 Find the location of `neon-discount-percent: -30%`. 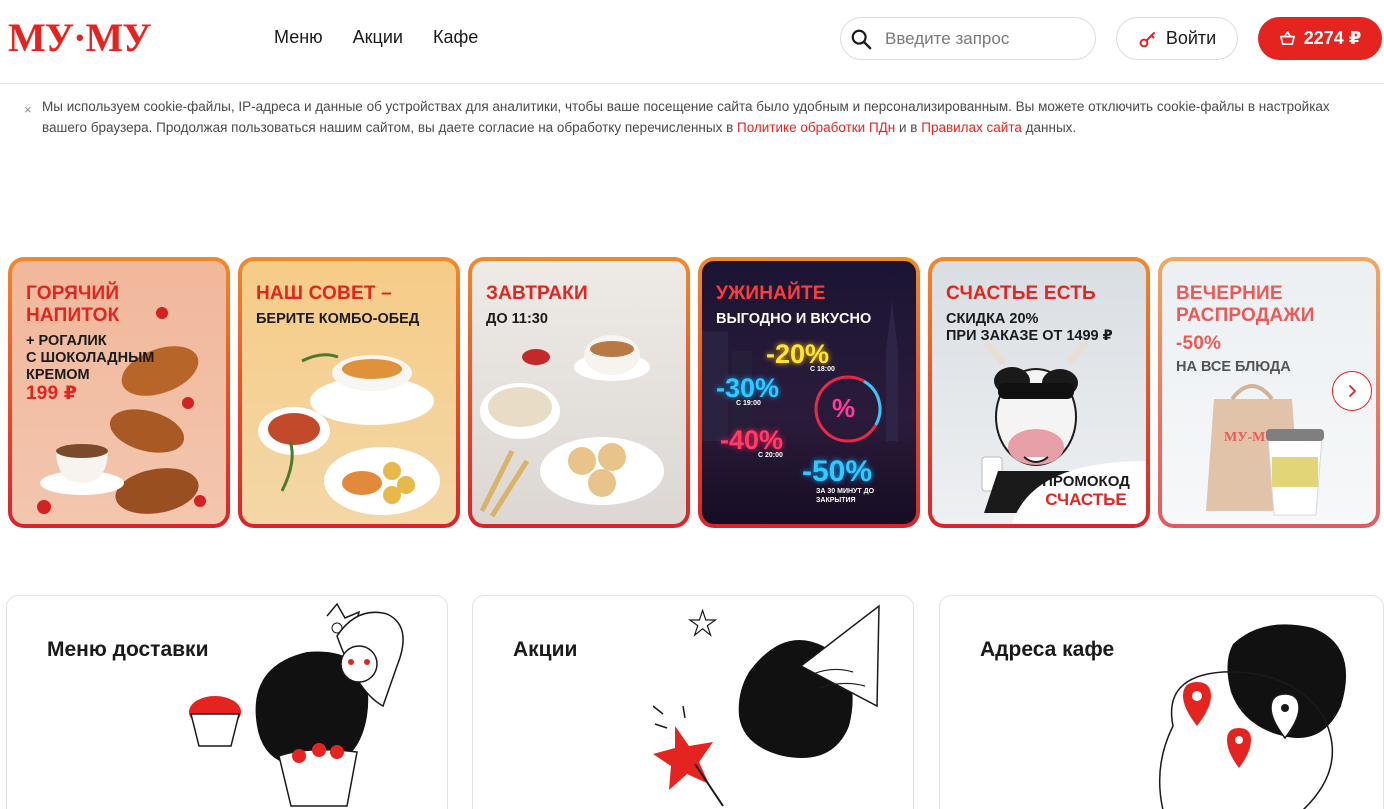

neon-discount-percent: -30% is located at coordinates (748, 388).